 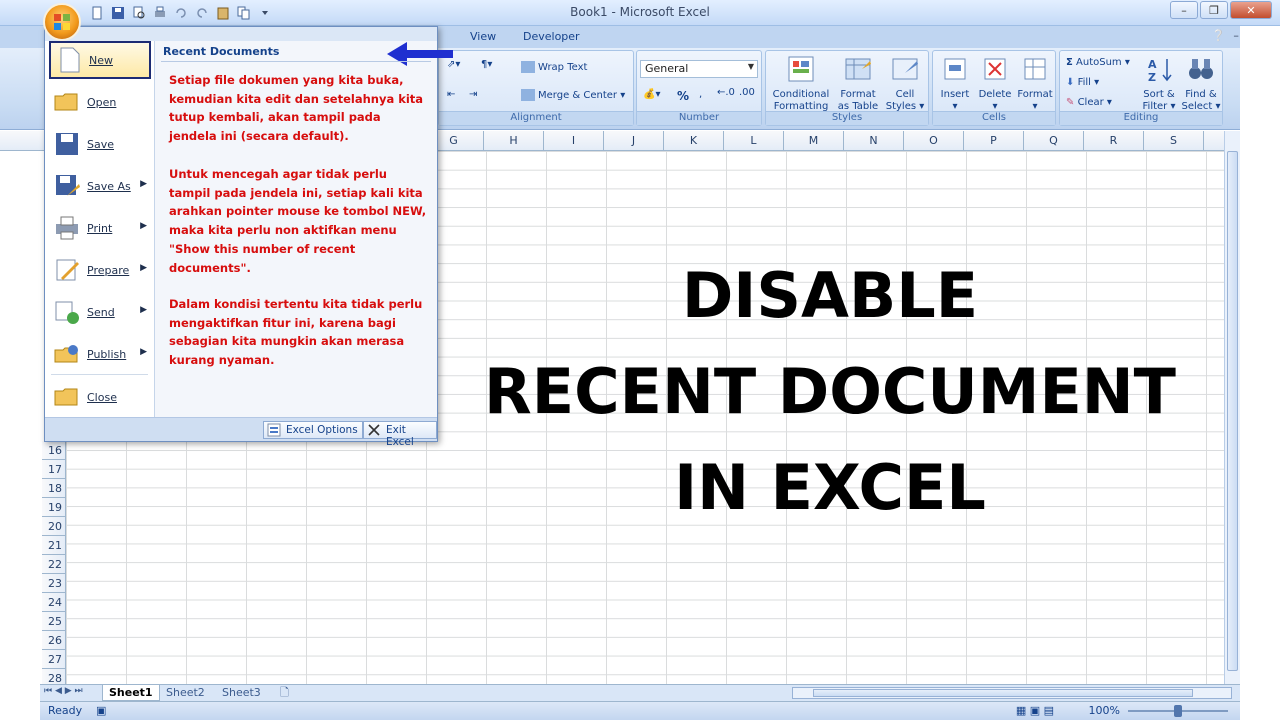 I want to click on horizontal-scroll-thumb, so click(x=1003, y=693).